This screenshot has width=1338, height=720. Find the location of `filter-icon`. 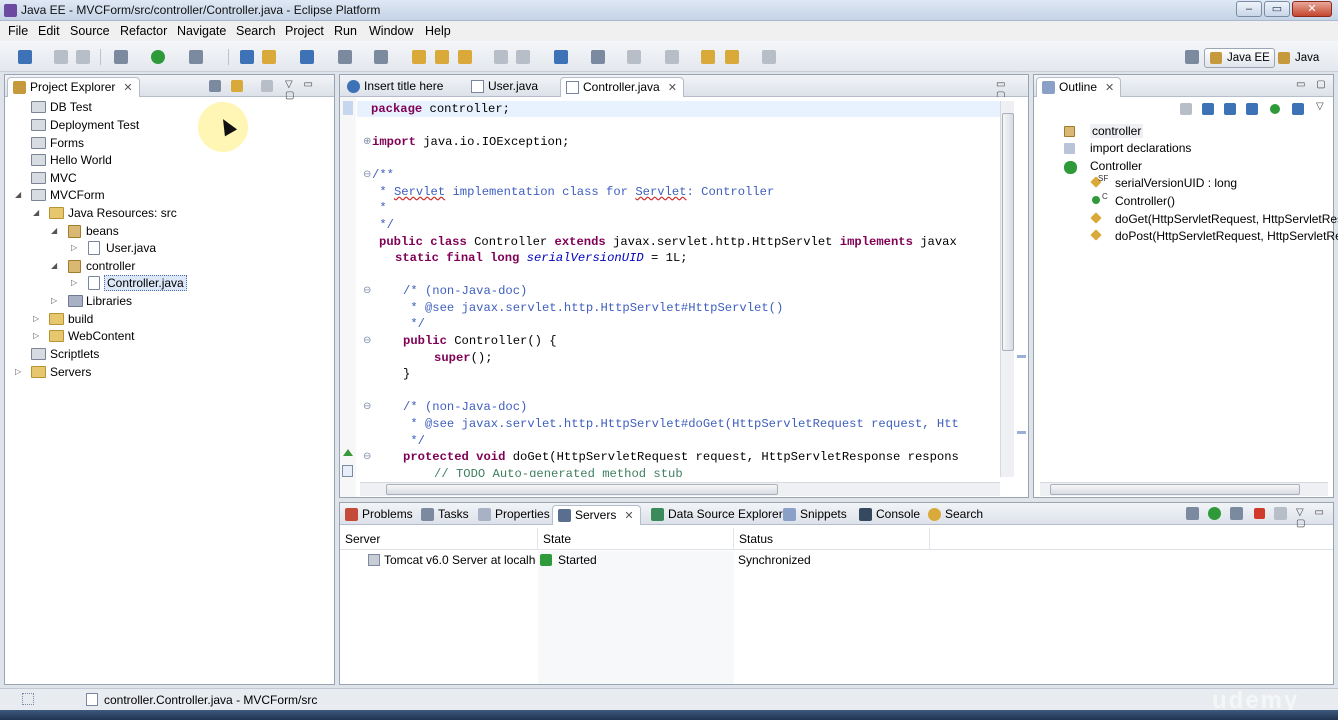

filter-icon is located at coordinates (267, 86).